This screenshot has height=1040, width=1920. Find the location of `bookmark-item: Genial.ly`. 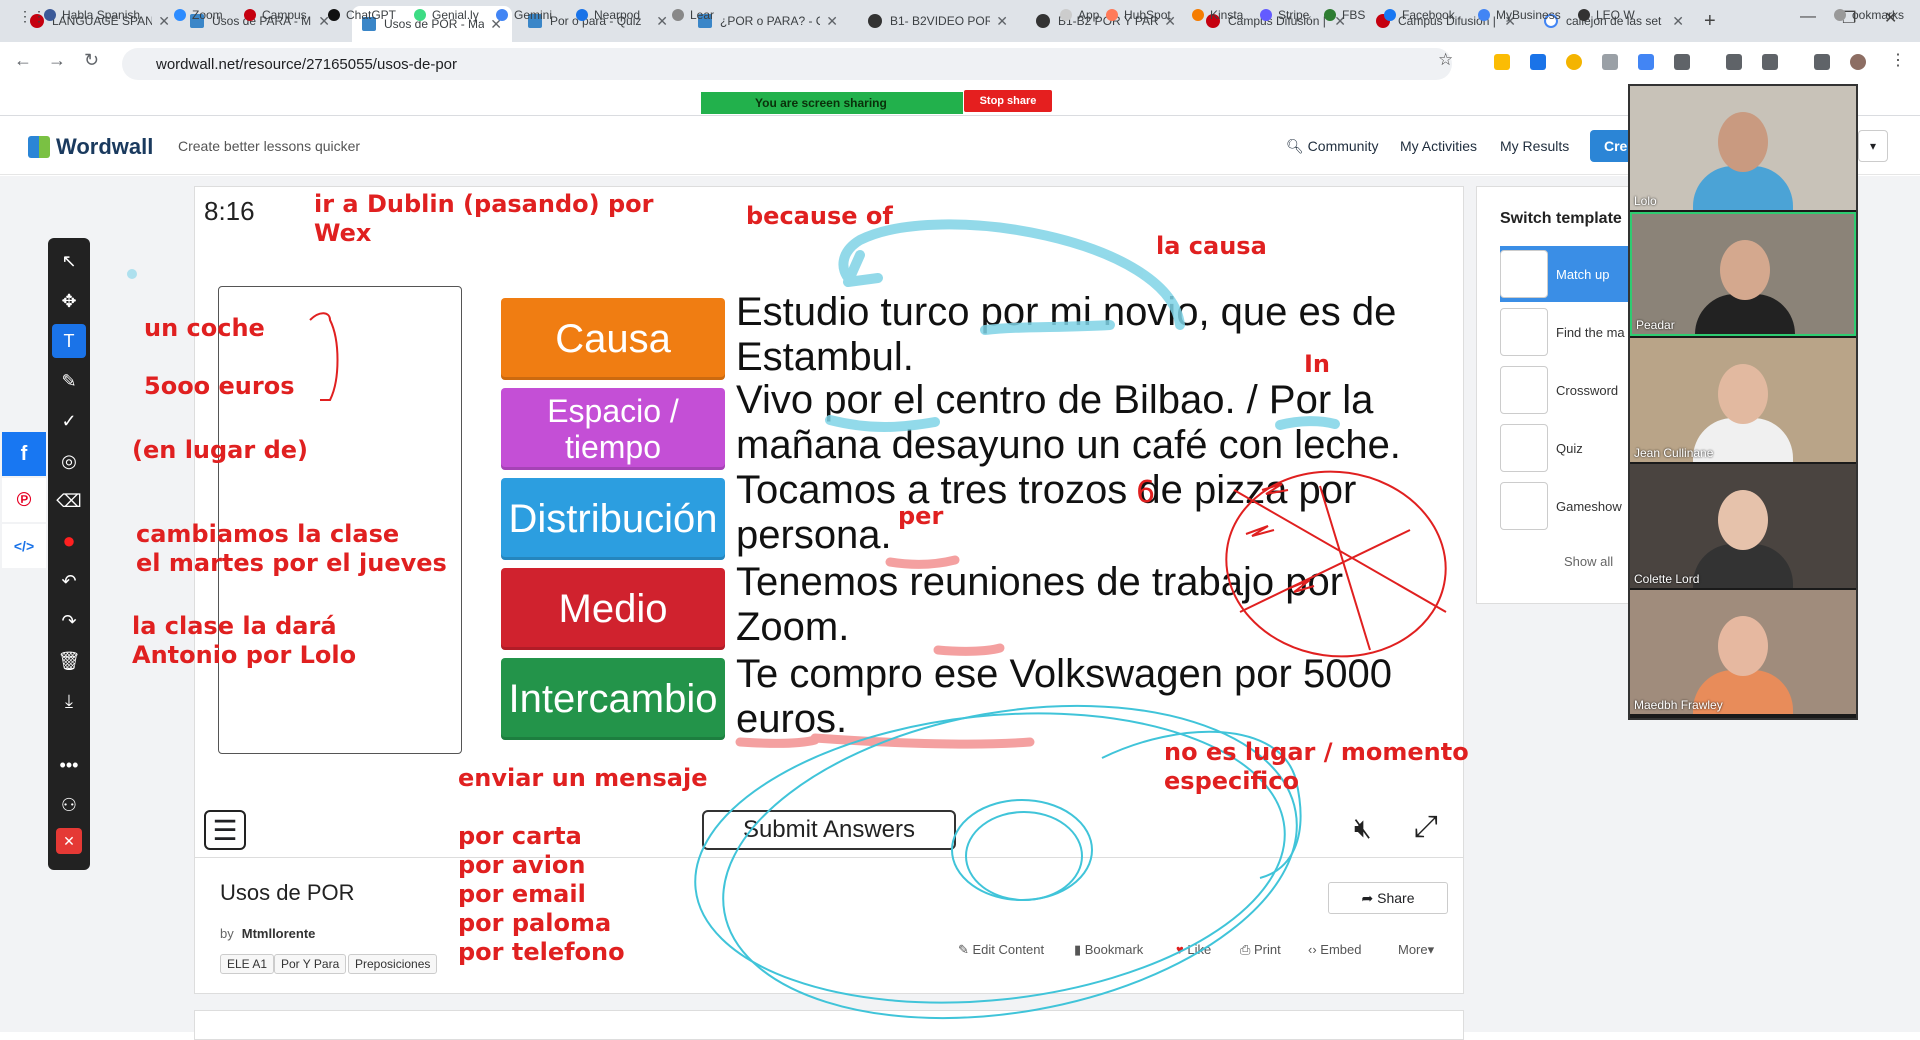

bookmark-item: Genial.ly is located at coordinates (446, 15).